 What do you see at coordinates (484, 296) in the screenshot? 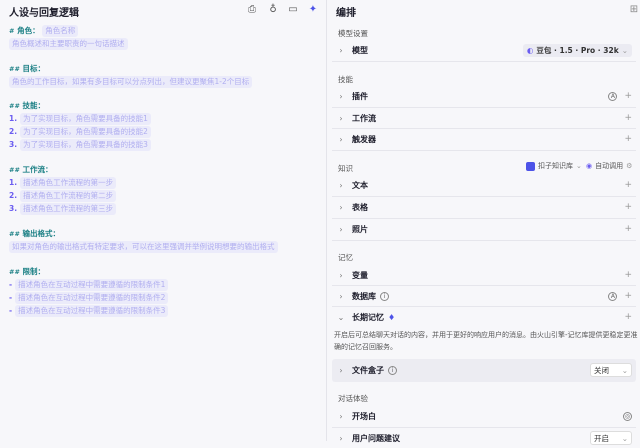
I see `database-row: › 数据库 i A +` at bounding box center [484, 296].